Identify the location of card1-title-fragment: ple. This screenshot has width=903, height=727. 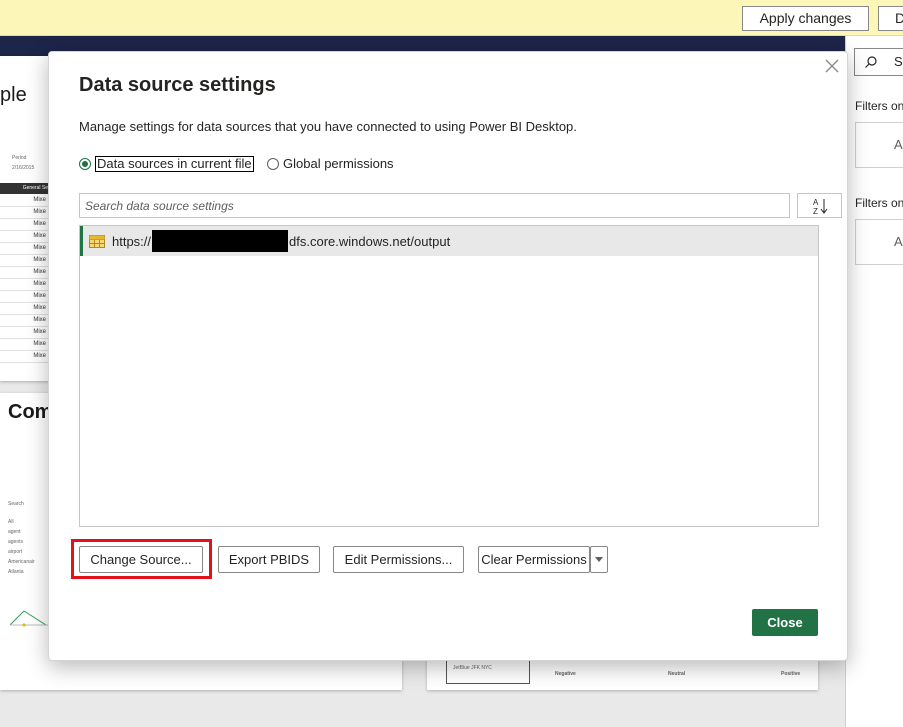
(13, 95).